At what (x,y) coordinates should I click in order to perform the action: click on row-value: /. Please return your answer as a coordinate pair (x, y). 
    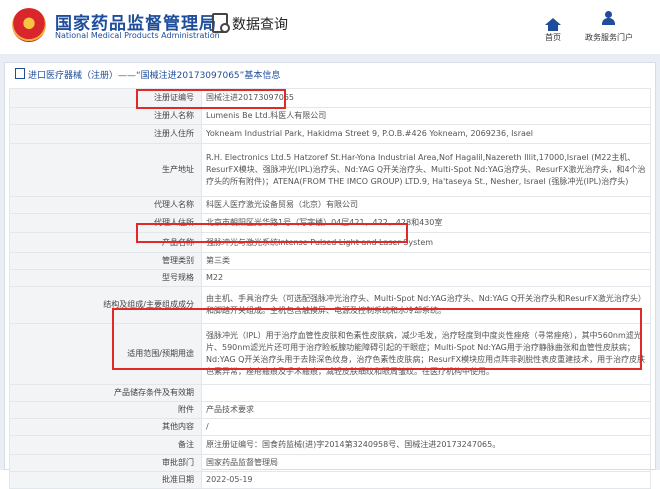
    Looking at the image, I should click on (426, 427).